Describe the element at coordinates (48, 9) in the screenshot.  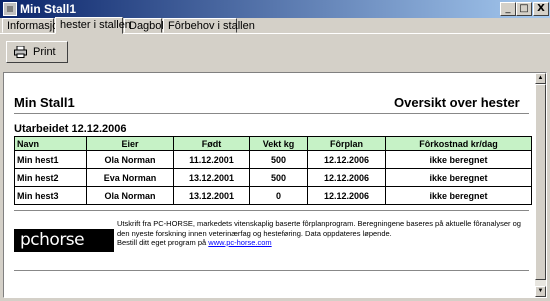
I see `window-title: Min Stall1` at that location.